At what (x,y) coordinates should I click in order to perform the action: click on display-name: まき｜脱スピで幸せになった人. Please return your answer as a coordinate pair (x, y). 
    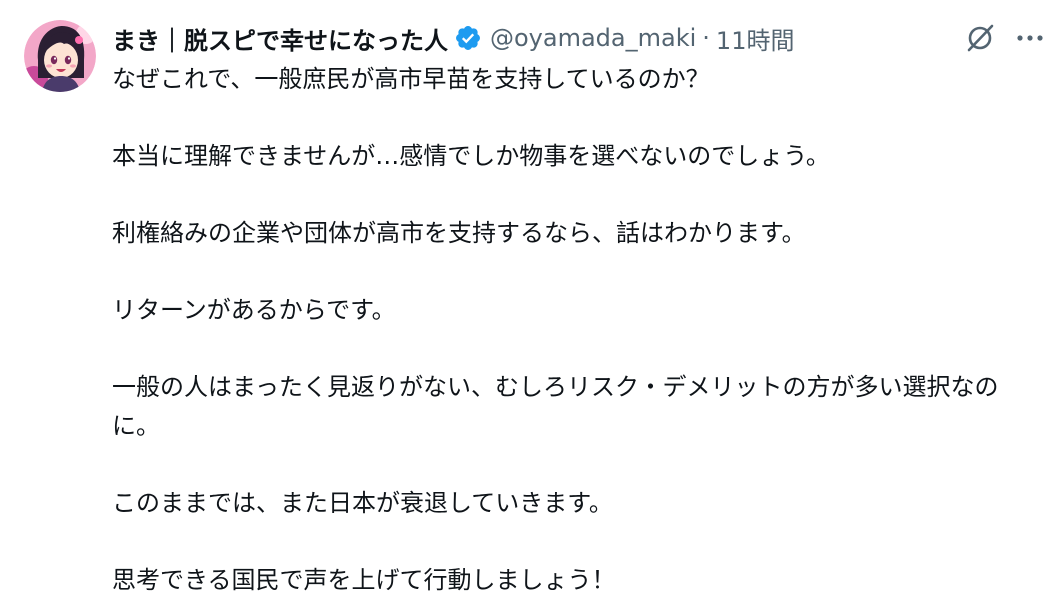
    Looking at the image, I should click on (280, 38).